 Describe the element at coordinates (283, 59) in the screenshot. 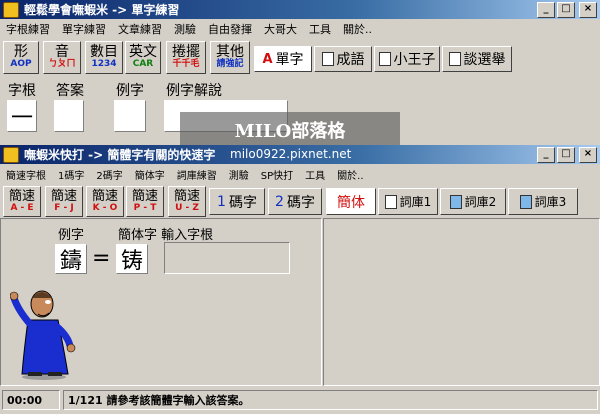

I see `tab-single-char: A 單字` at that location.